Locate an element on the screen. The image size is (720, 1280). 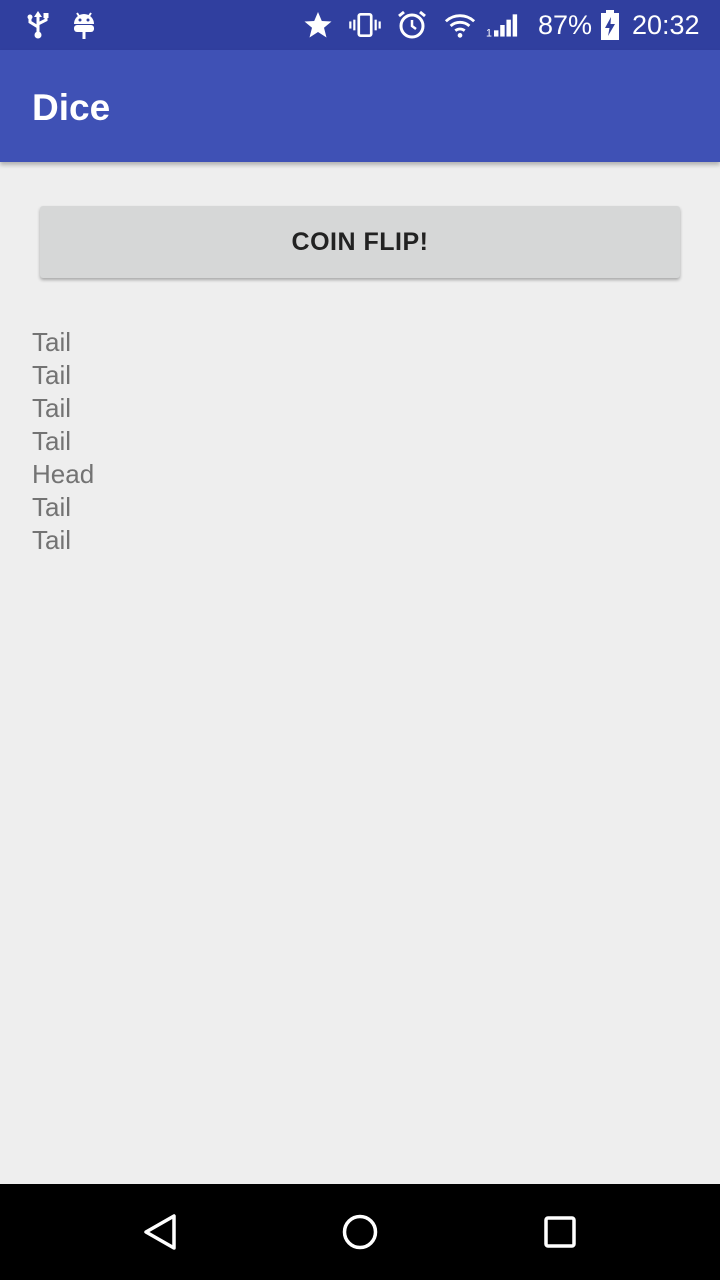
wifi-icon is located at coordinates (460, 25).